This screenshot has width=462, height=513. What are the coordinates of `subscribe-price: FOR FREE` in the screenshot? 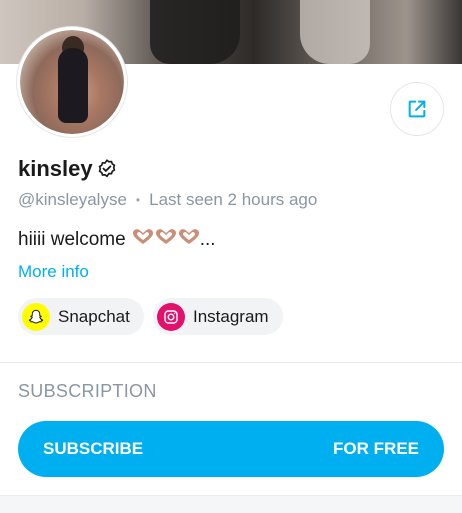 It's located at (376, 448).